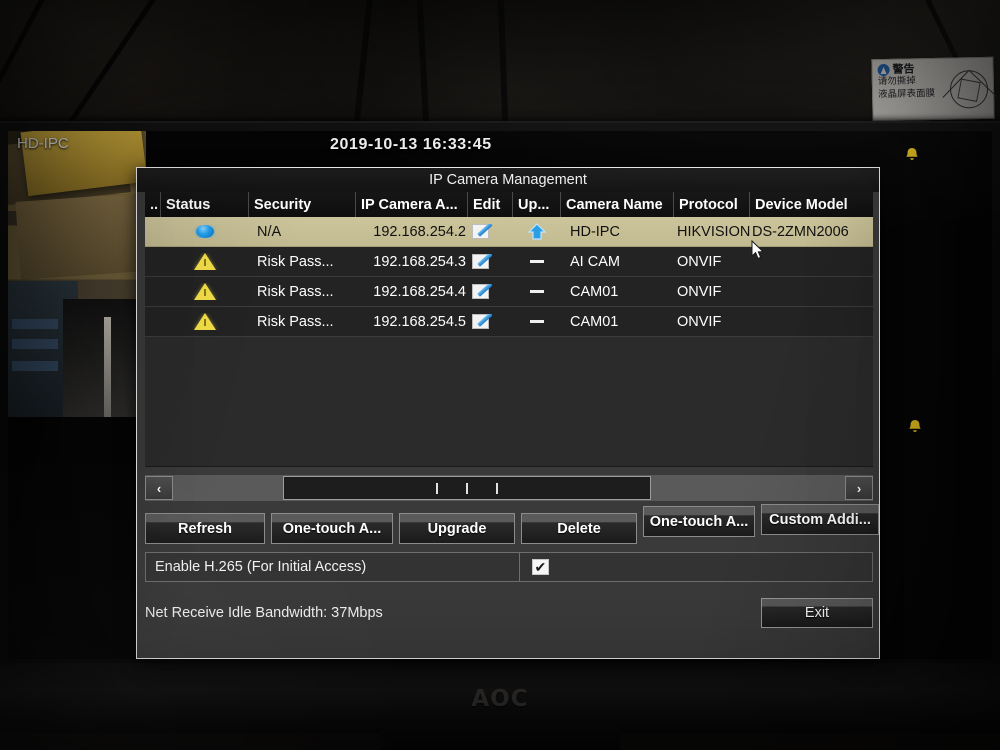 This screenshot has height=750, width=1000. I want to click on warning-triangle-icon, so click(883, 70).